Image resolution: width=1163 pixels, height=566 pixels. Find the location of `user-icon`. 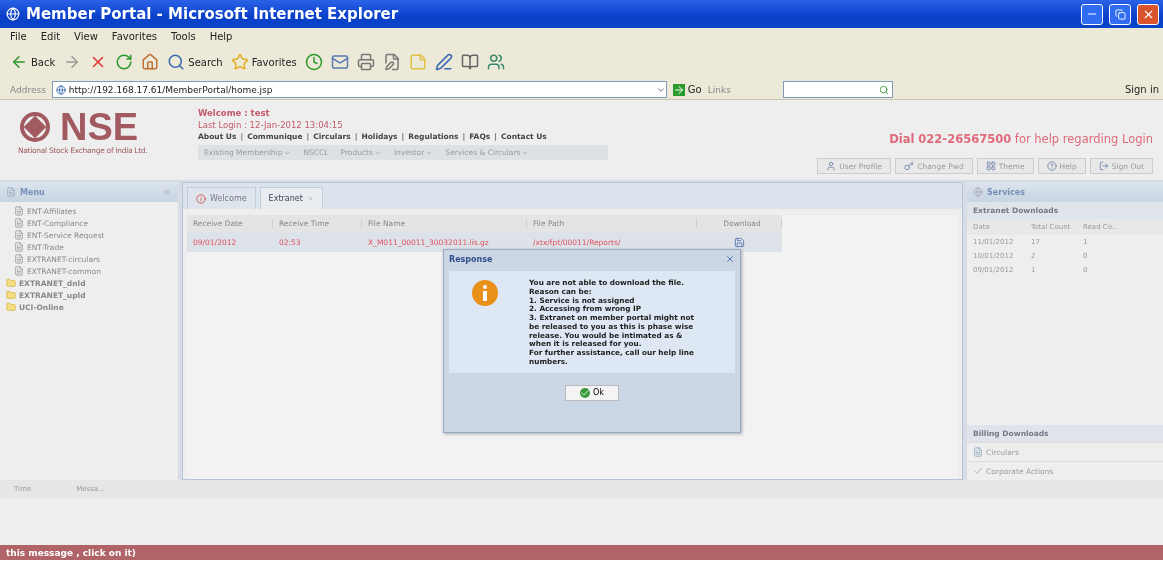

user-icon is located at coordinates (831, 166).